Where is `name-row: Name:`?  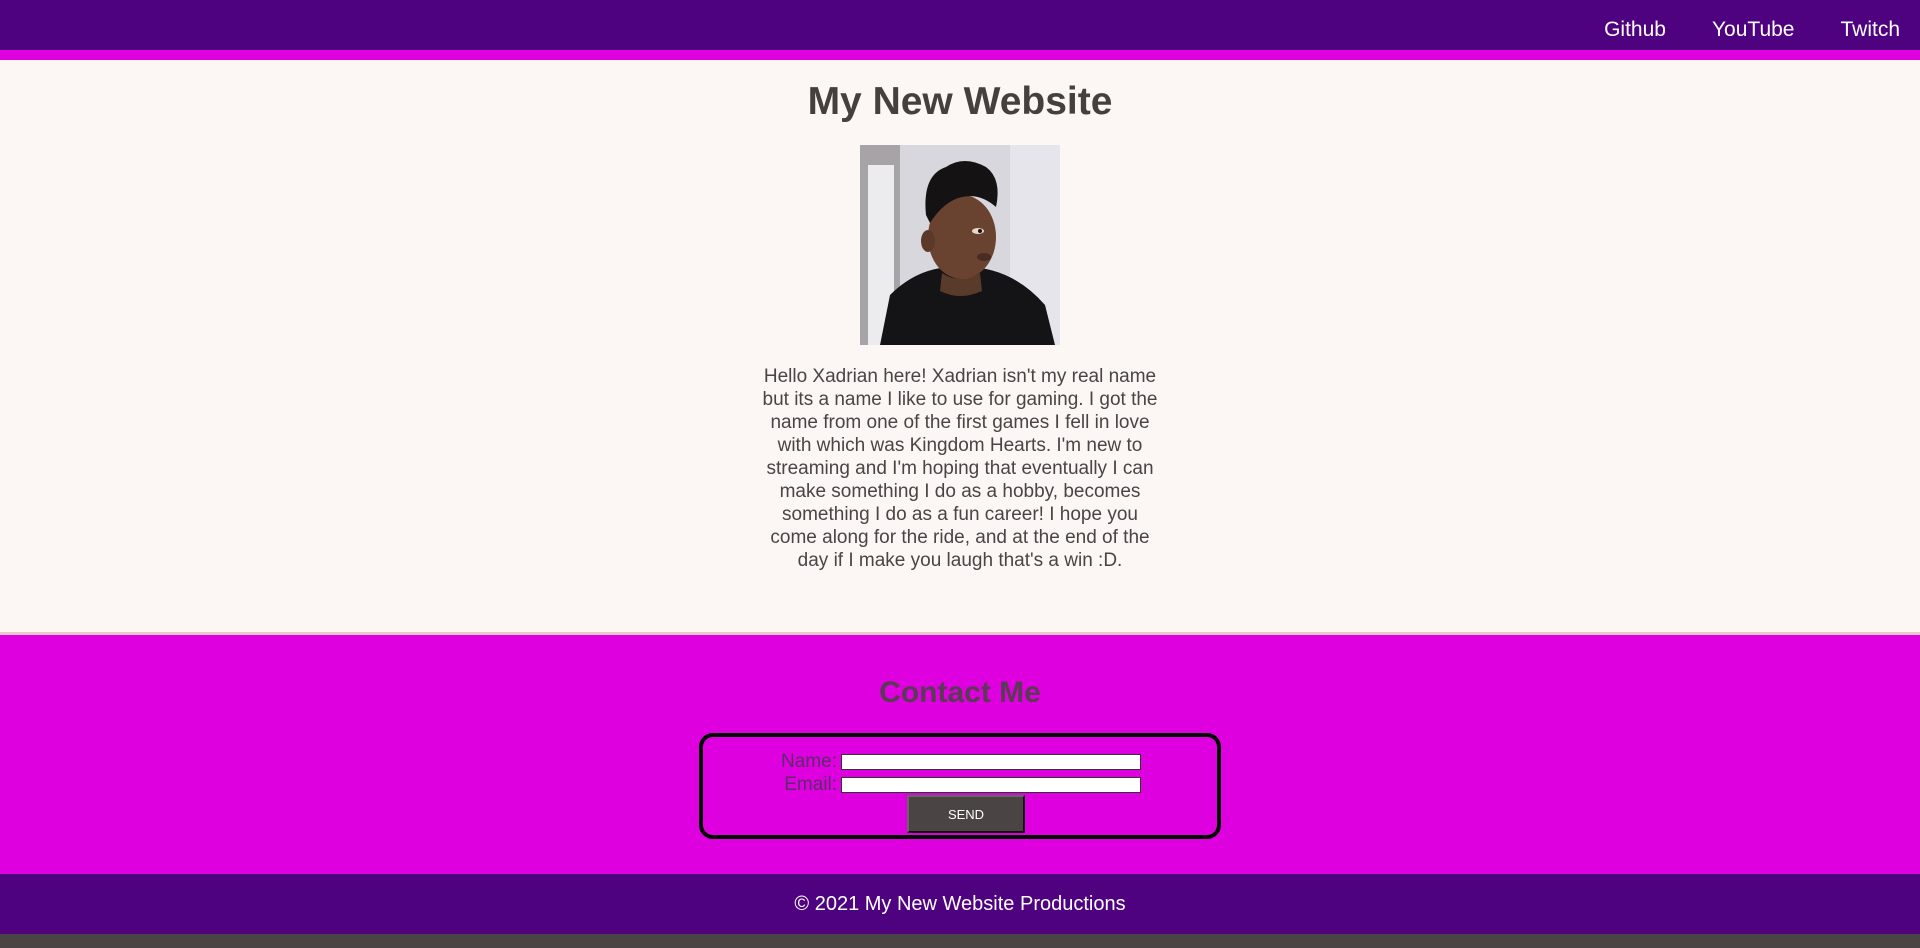
name-row: Name: is located at coordinates (957, 762).